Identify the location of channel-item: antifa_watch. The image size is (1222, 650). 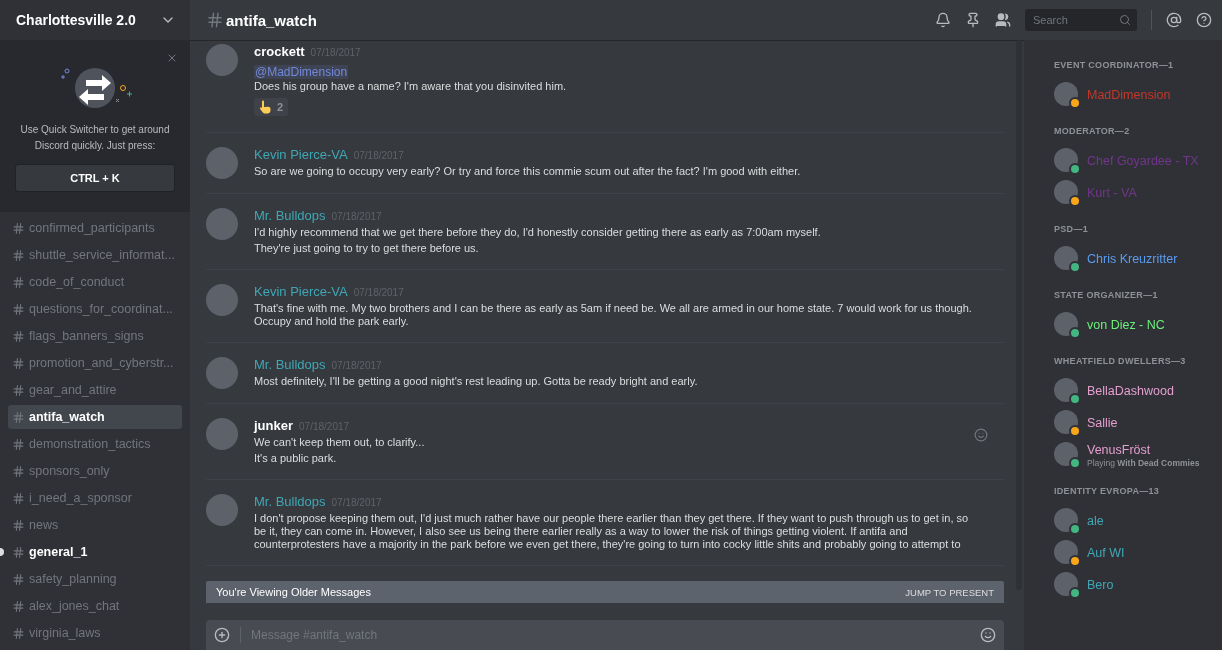
(95, 417).